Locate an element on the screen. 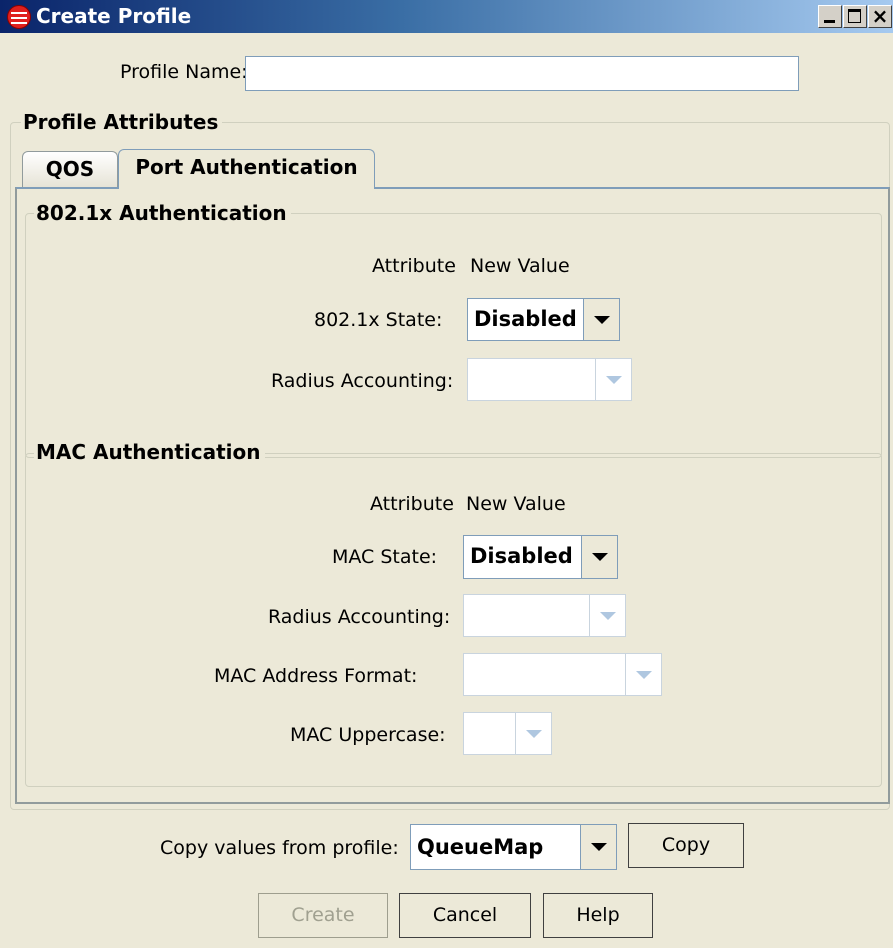 The image size is (893, 948). mac-address-format-label: MAC Address Format: is located at coordinates (316, 676).